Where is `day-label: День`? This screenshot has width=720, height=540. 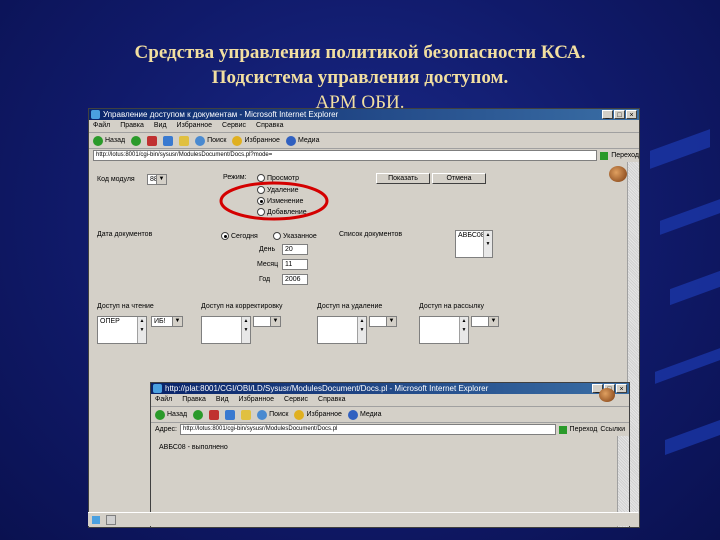
day-label: День is located at coordinates (267, 249).